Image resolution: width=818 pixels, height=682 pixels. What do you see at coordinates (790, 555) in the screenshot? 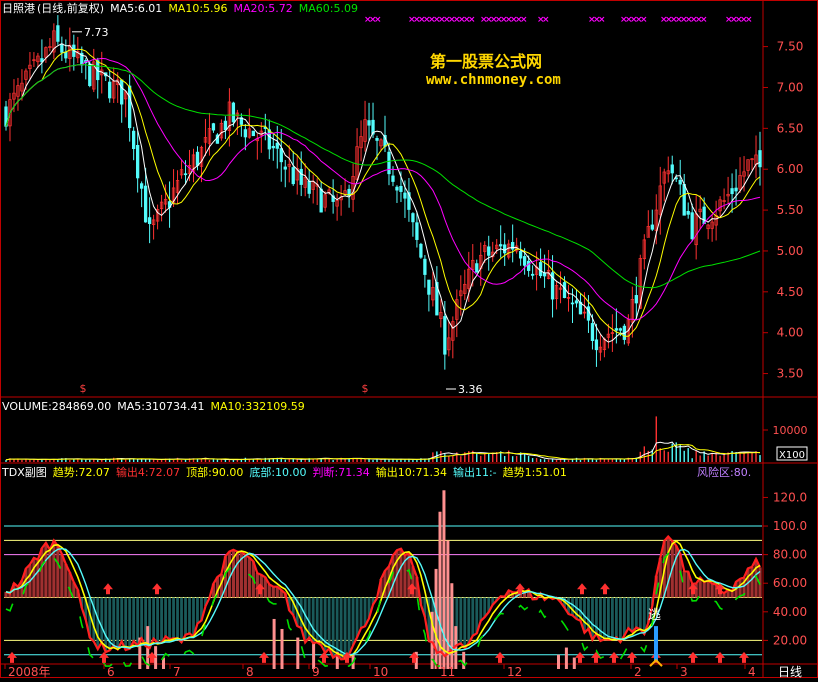
I see `indicator-tick-label: 80.00` at bounding box center [790, 555].